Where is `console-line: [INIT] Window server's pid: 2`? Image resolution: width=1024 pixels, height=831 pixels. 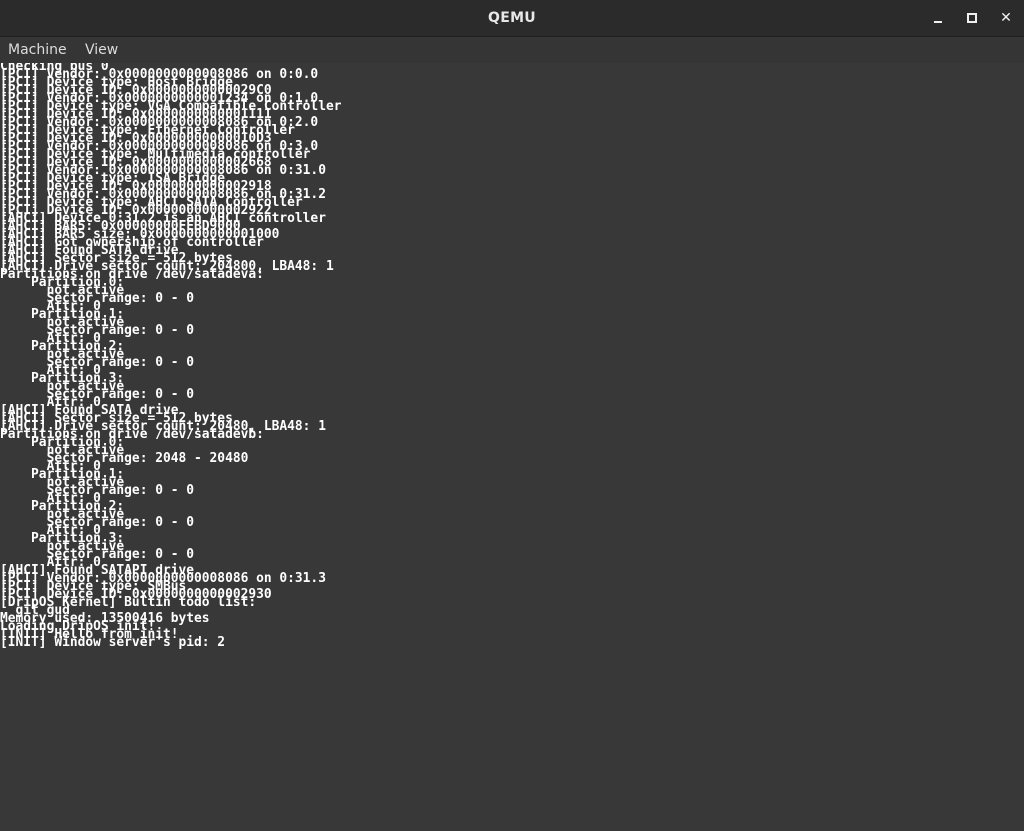 console-line: [INIT] Window server's pid: 2 is located at coordinates (113, 642).